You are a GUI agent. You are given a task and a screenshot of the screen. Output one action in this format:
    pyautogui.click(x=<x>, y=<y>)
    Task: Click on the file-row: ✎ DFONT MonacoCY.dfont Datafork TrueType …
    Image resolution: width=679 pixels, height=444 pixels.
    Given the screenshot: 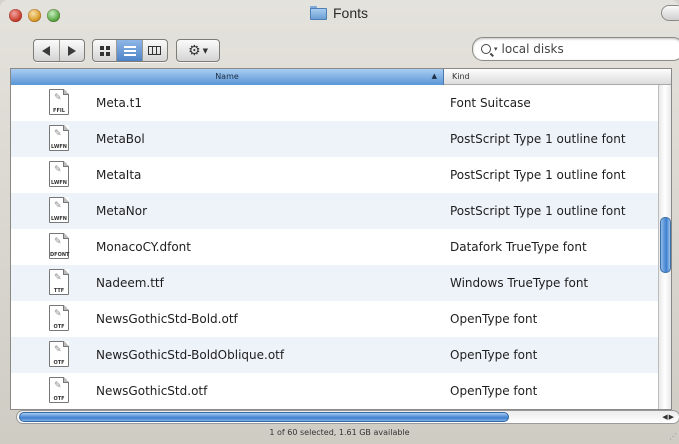 What is the action you would take?
    pyautogui.click(x=335, y=247)
    